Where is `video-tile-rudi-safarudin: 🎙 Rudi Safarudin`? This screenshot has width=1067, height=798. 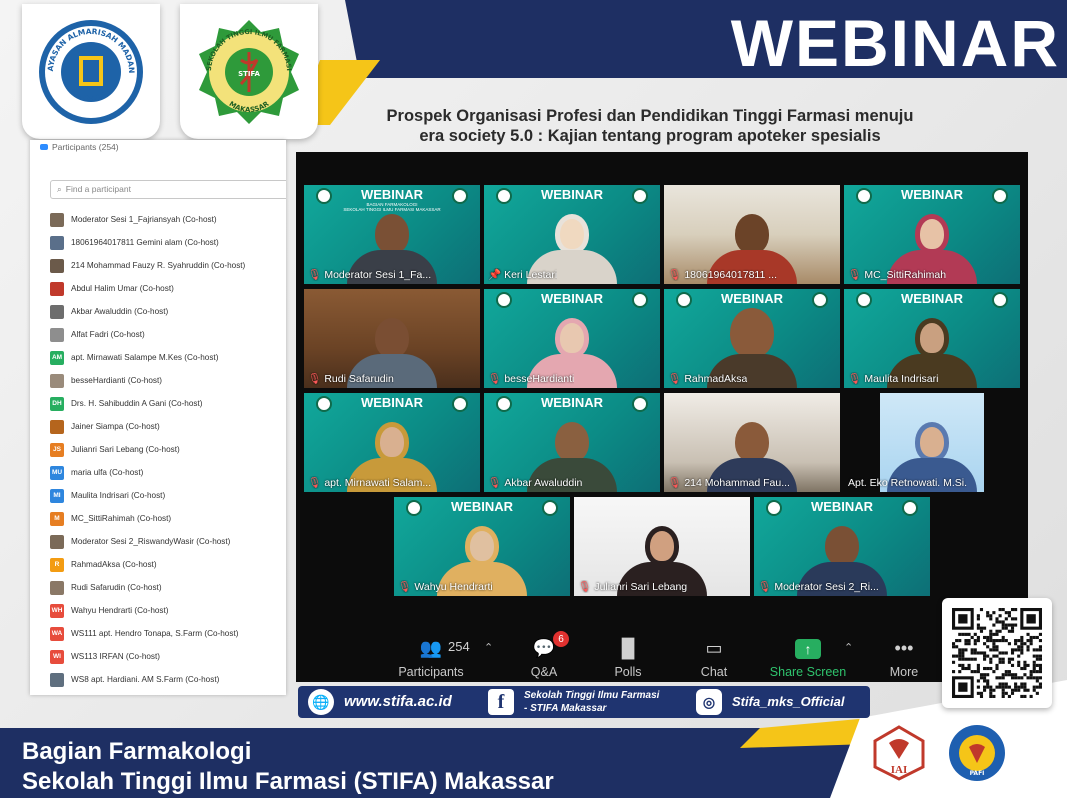
video-tile-rudi-safarudin: 🎙 Rudi Safarudin is located at coordinates (392, 338).